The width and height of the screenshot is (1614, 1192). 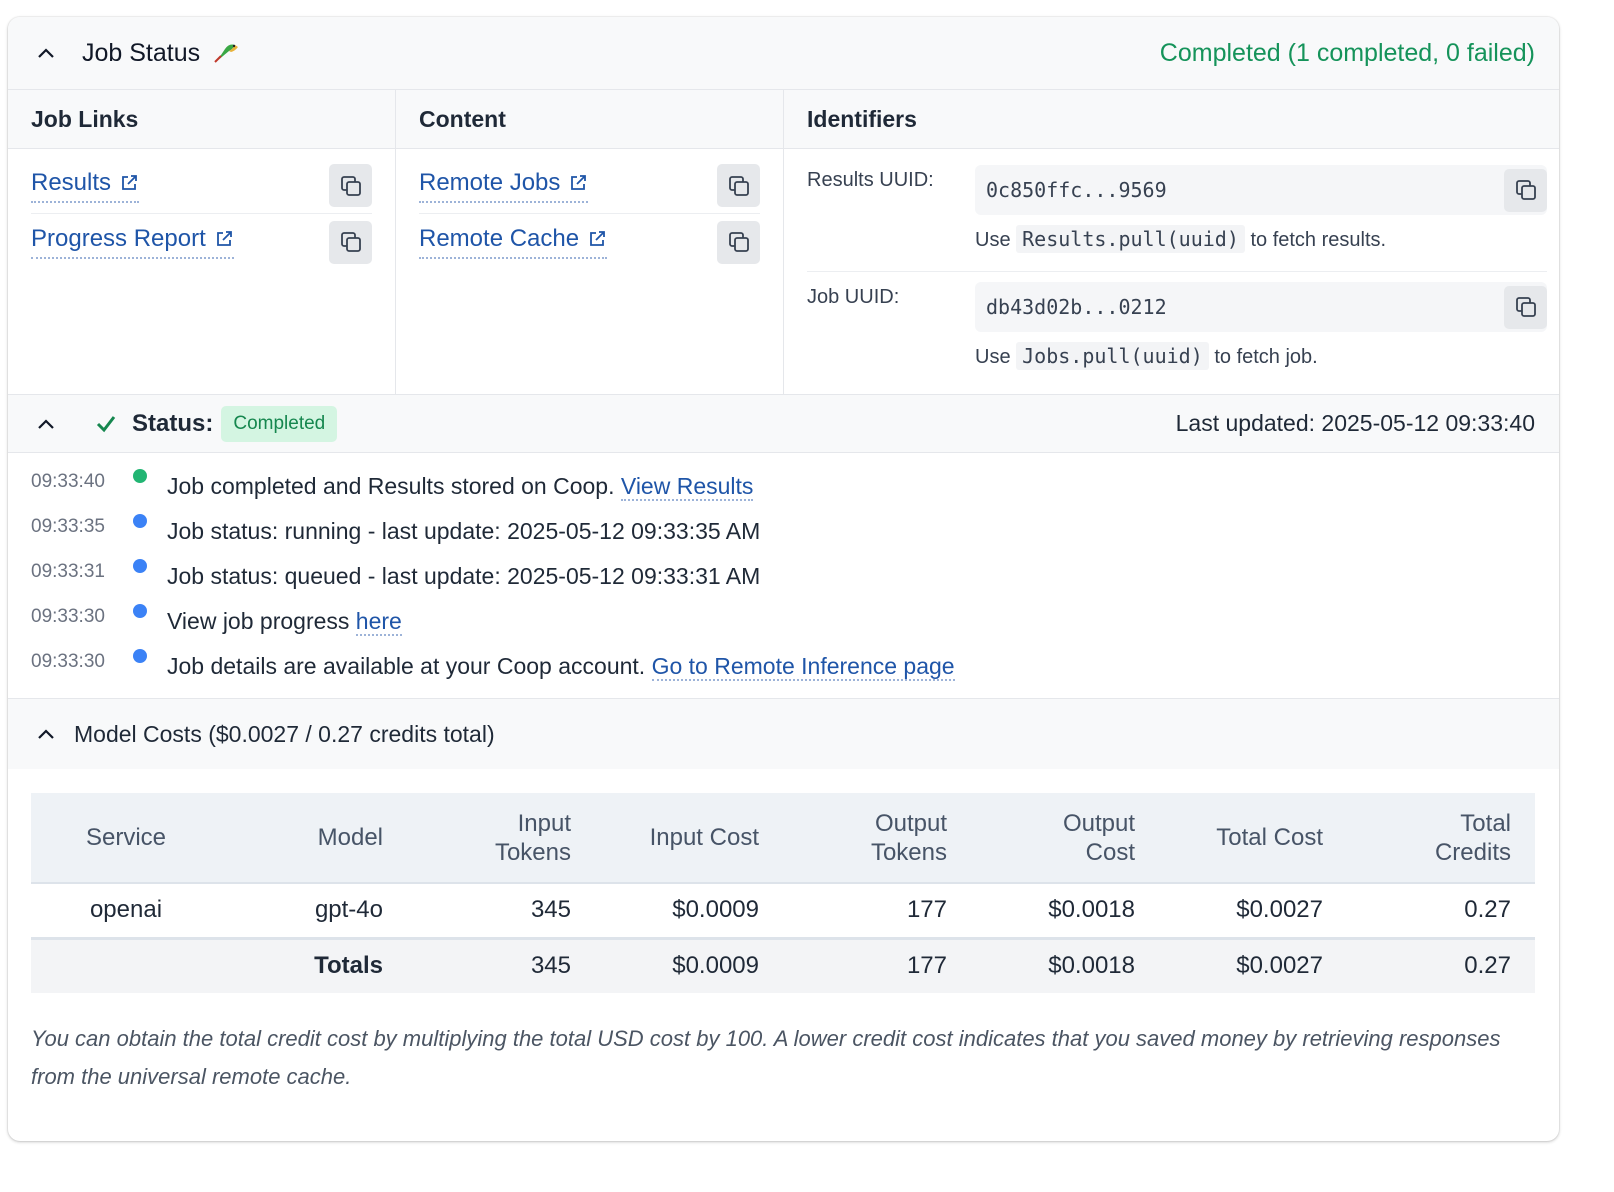 I want to click on log-message-text: View job progress, so click(x=258, y=621).